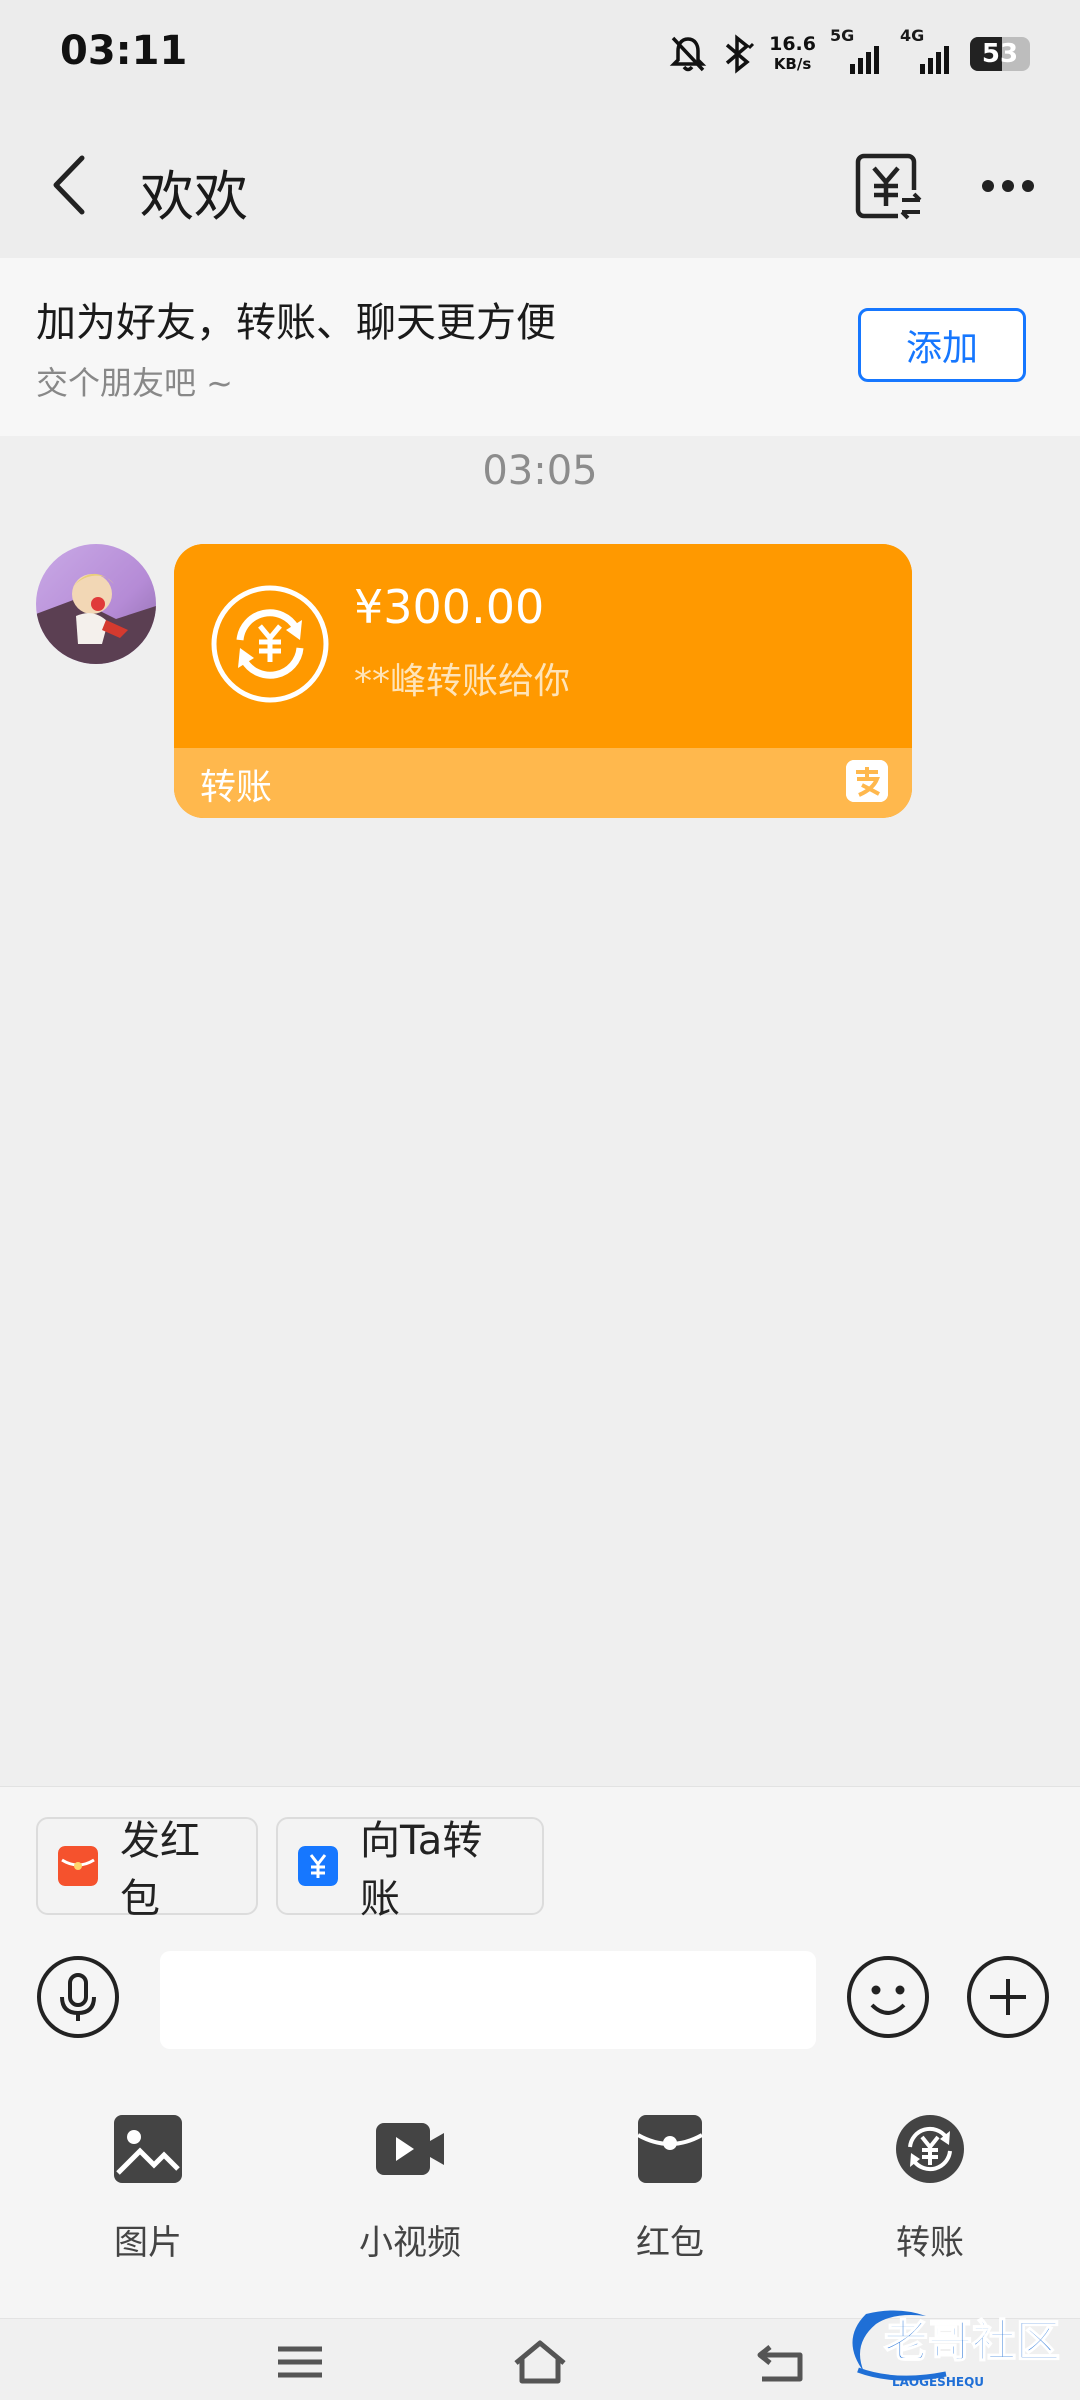  I want to click on more-dots-icon, so click(1008, 186).